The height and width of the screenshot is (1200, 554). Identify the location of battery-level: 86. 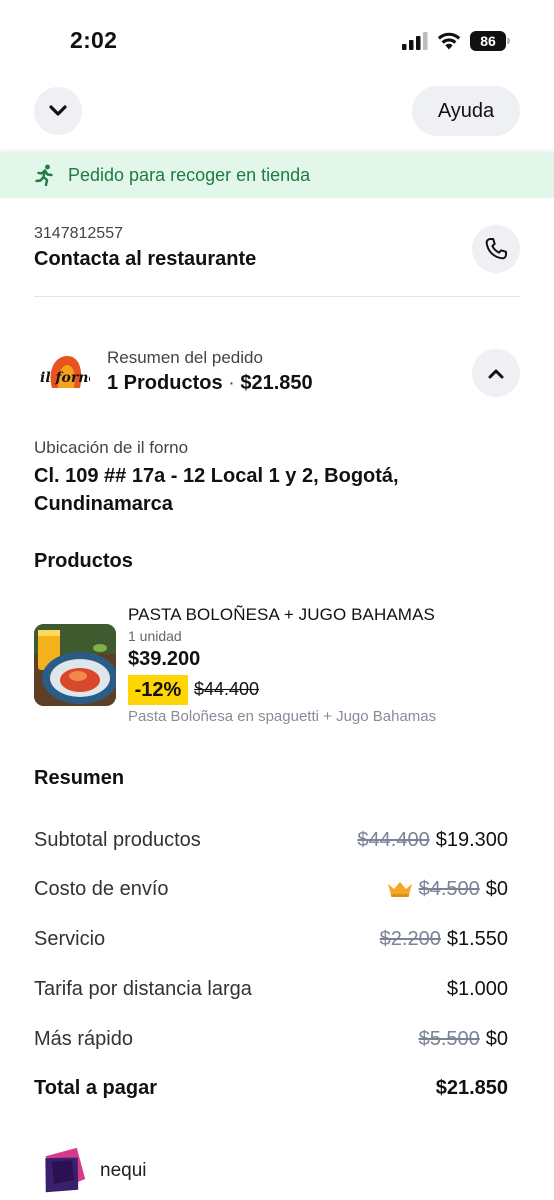
(488, 41).